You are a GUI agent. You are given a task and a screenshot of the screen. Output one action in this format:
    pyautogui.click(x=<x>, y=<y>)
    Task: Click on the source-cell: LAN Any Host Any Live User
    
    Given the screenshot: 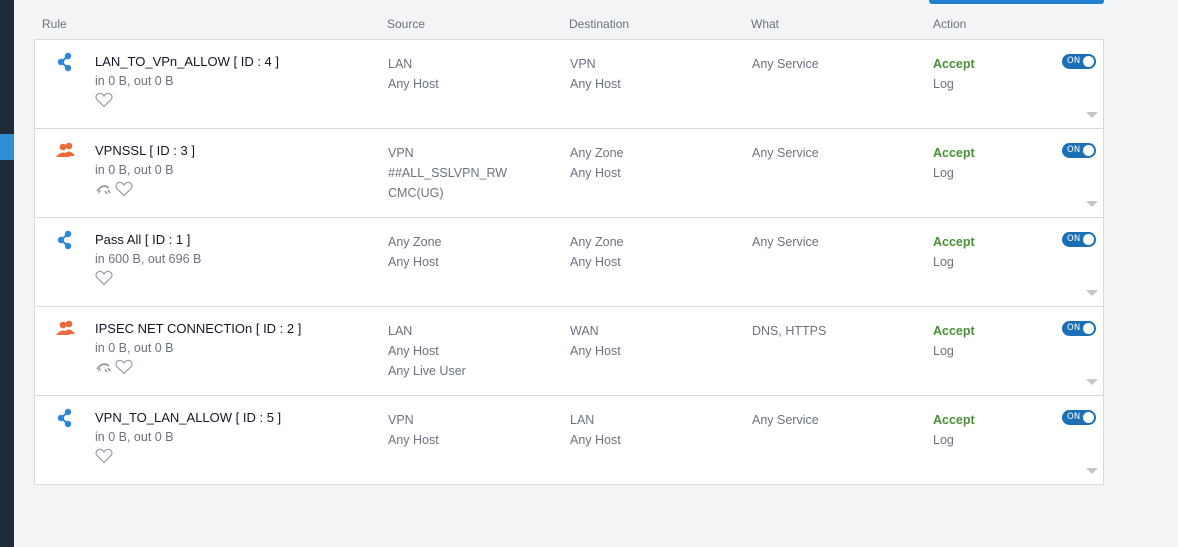 What is the action you would take?
    pyautogui.click(x=427, y=351)
    